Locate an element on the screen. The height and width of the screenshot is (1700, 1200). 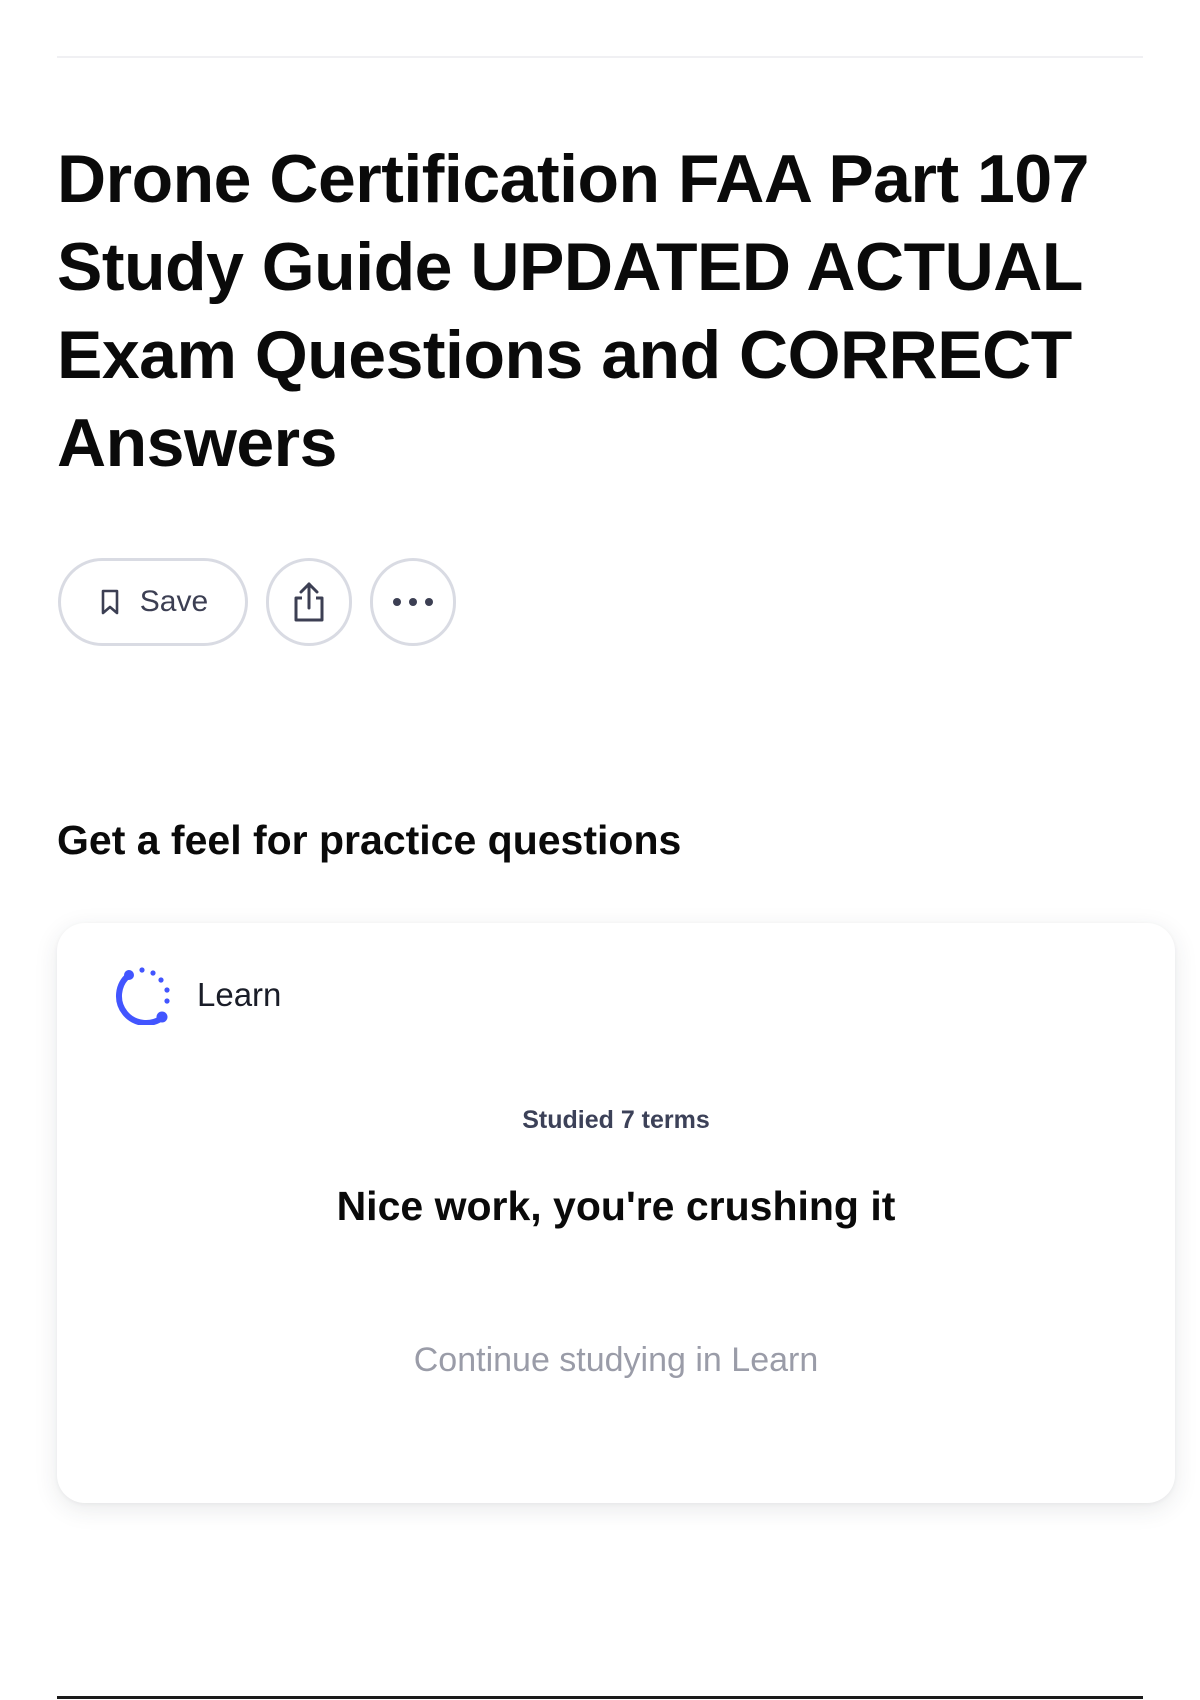
save-button: Save is located at coordinates (153, 602).